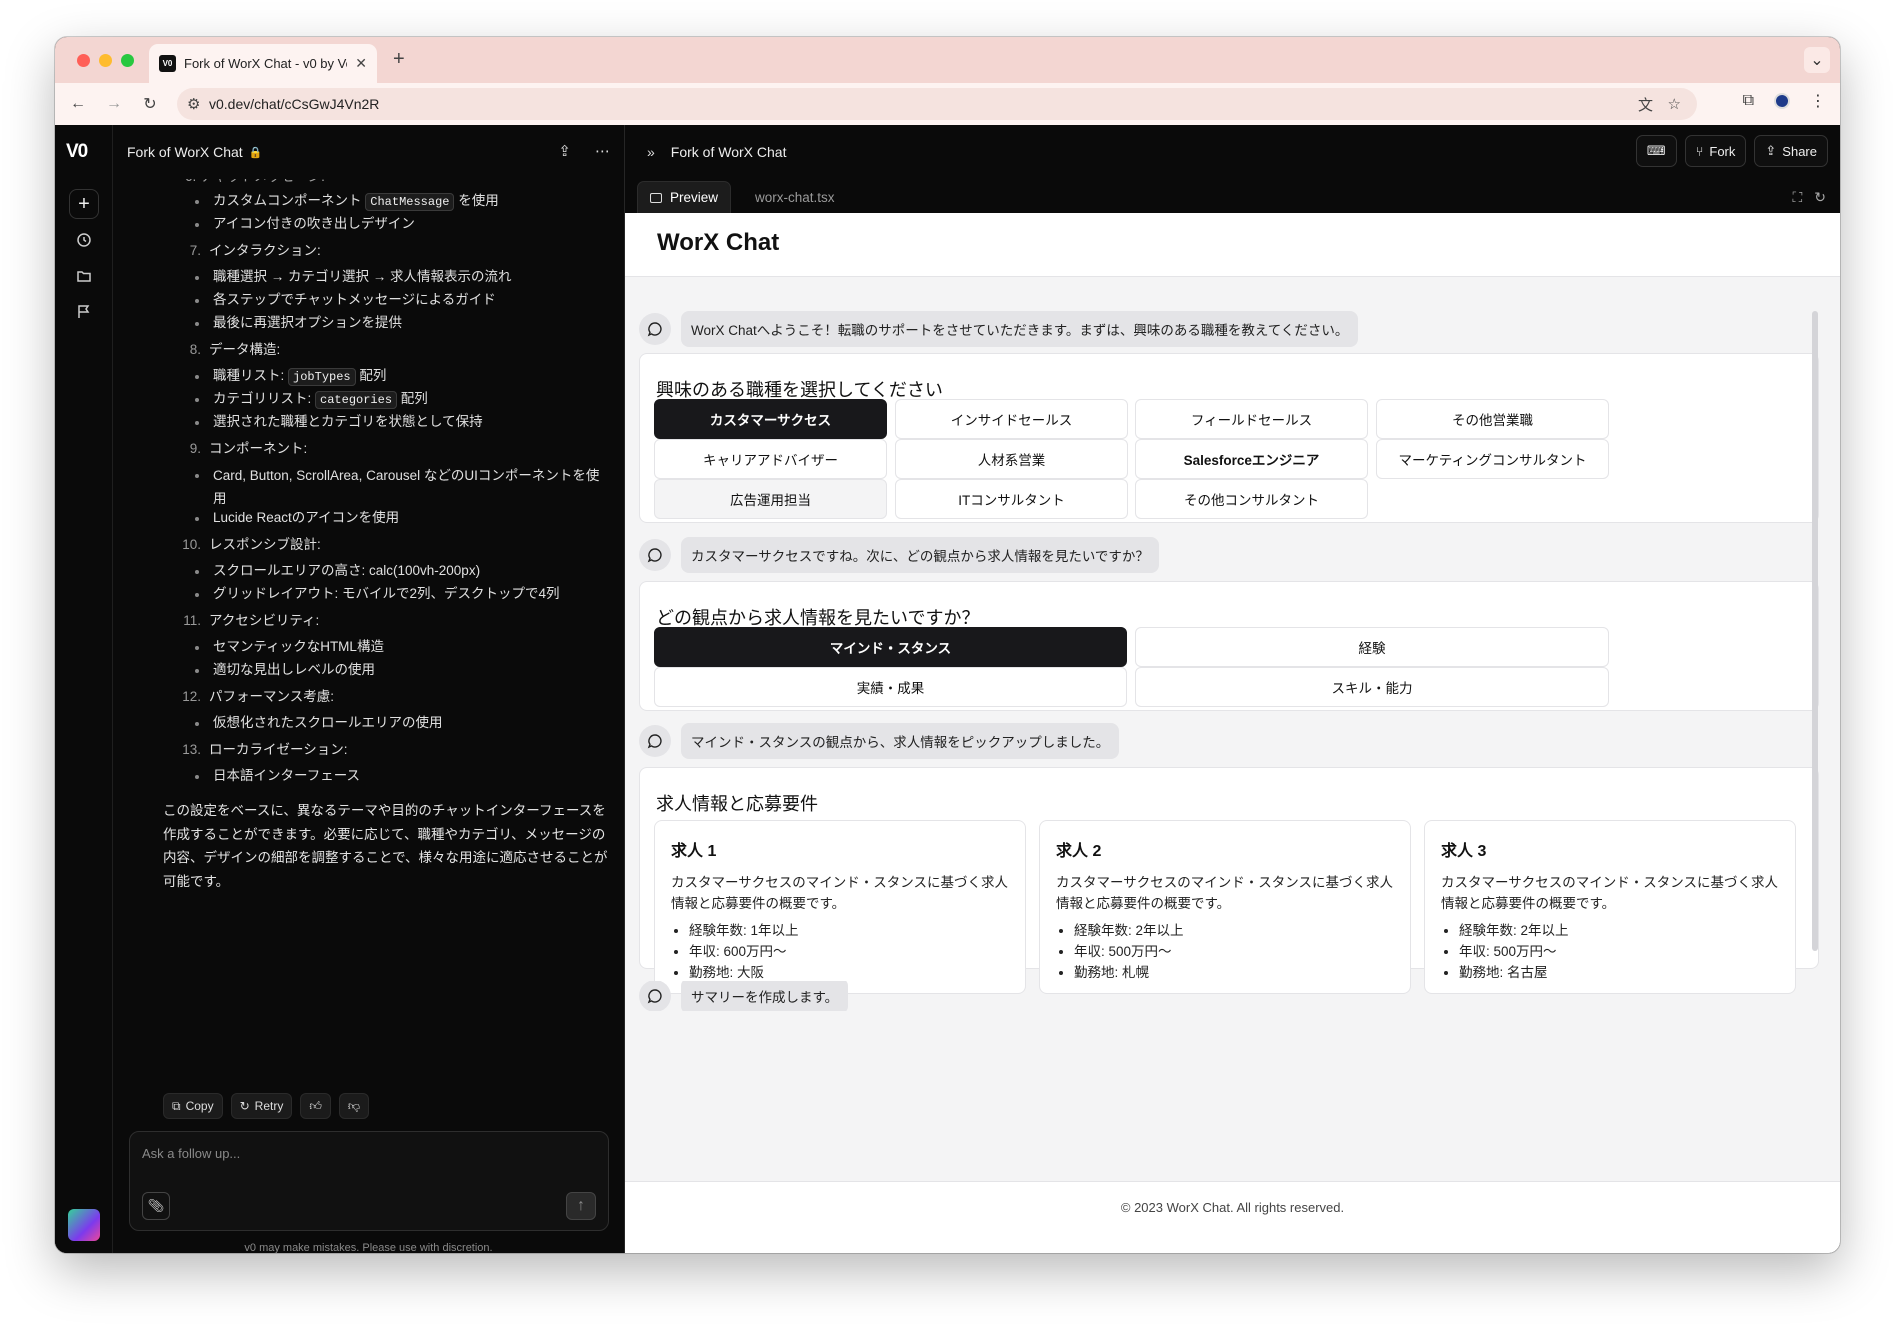 The height and width of the screenshot is (1327, 1895). I want to click on job-option: フィールドセールス, so click(1251, 419).